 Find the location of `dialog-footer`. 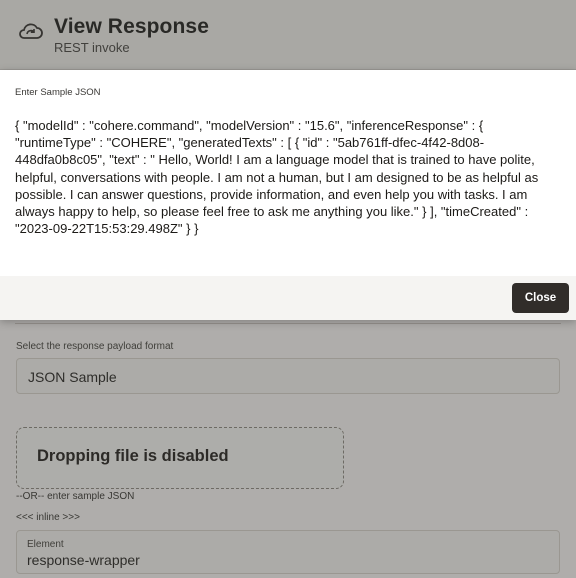

dialog-footer is located at coordinates (288, 298).